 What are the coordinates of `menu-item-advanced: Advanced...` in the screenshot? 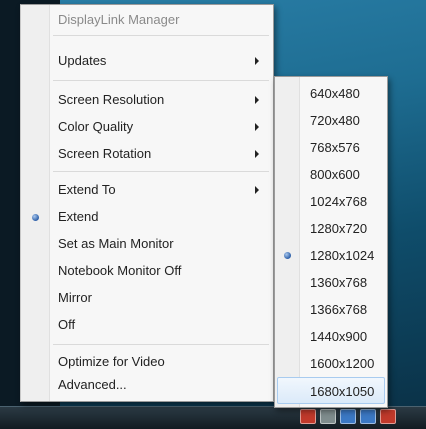 It's located at (147, 385).